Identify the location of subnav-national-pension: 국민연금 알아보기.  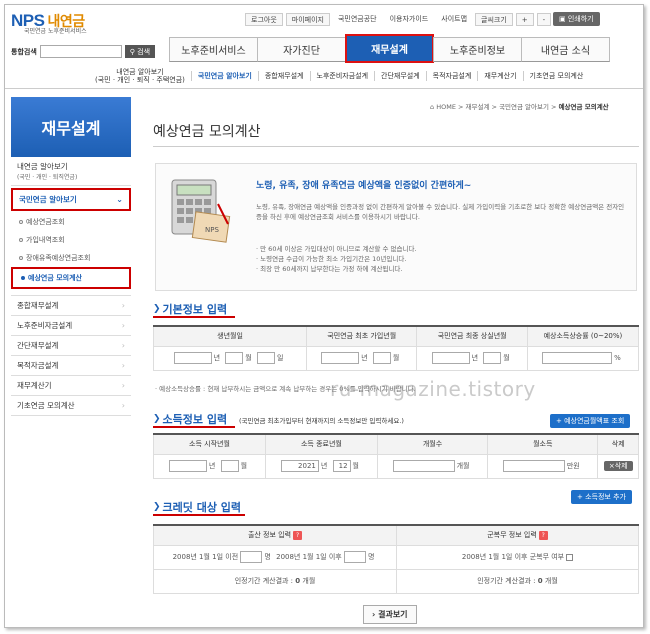
(224, 75).